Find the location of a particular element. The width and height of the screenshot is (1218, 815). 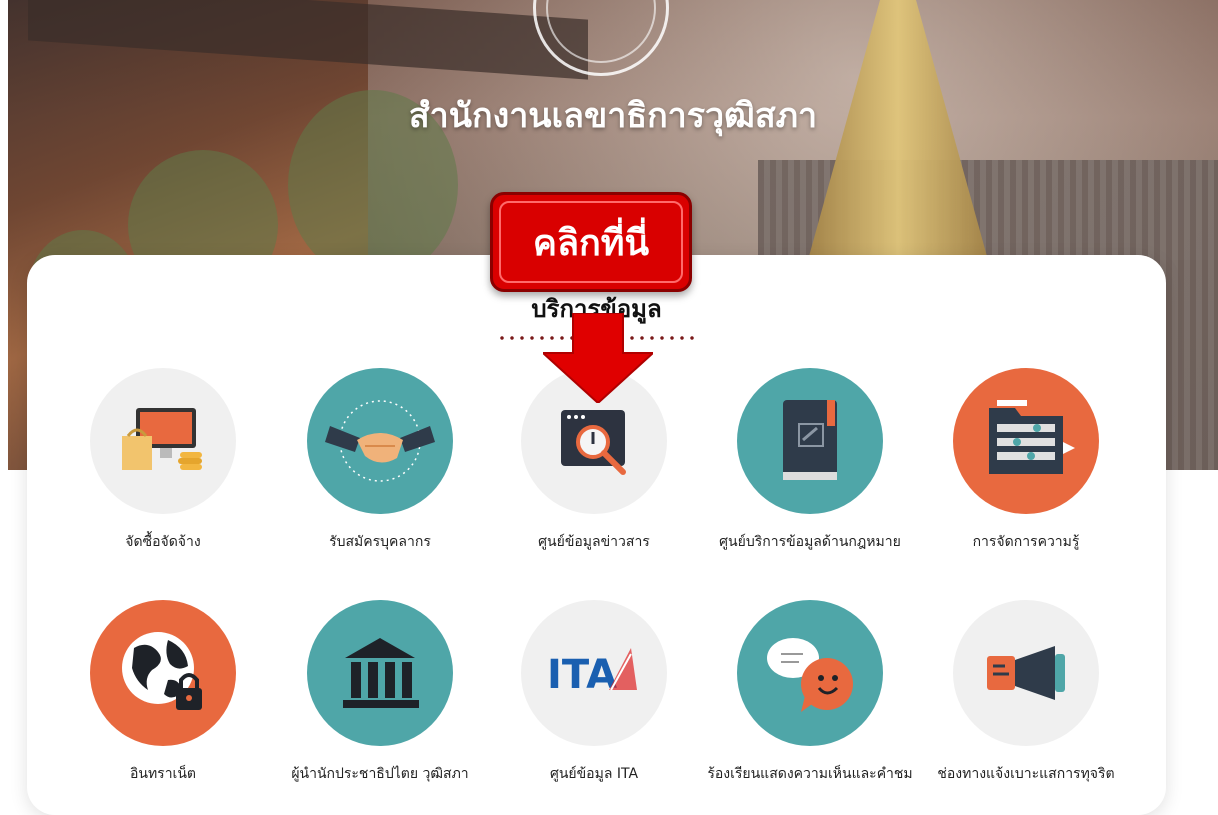

globe-lock-icon is located at coordinates (162, 671).